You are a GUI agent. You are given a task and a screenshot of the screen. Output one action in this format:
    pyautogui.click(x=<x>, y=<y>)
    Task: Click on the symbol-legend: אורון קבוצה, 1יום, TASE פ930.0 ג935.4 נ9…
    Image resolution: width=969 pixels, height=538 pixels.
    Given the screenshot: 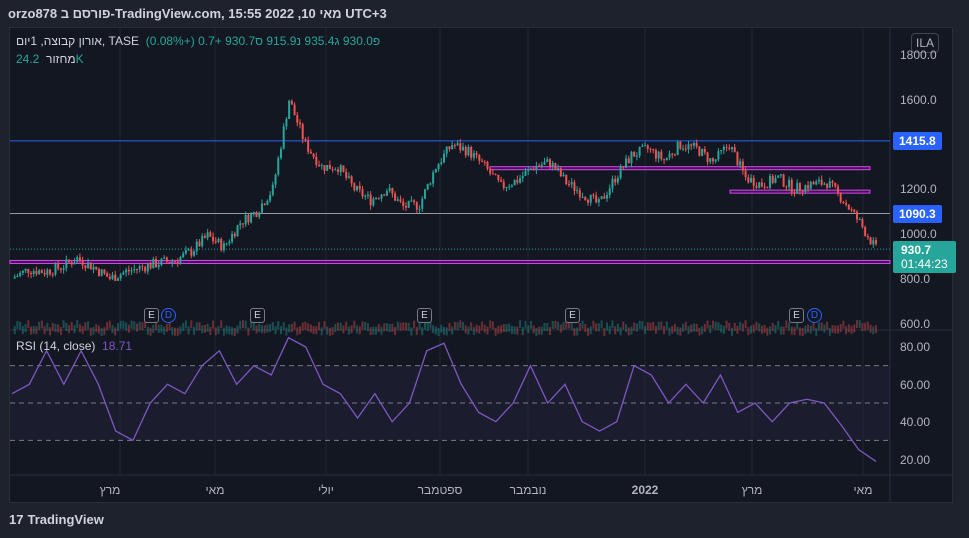 What is the action you would take?
    pyautogui.click(x=198, y=41)
    